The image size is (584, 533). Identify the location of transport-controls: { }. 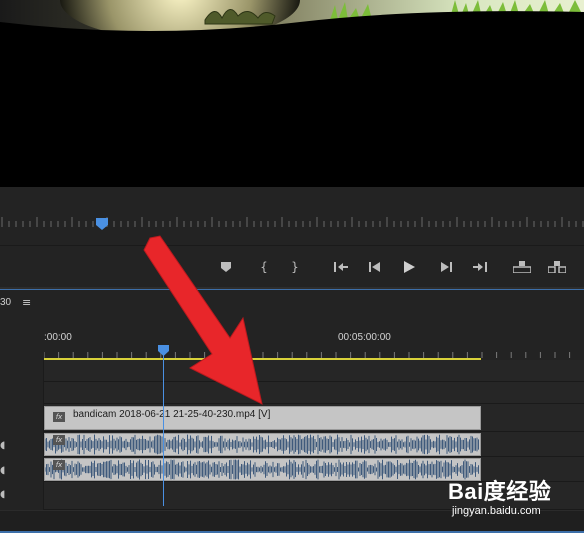
(292, 266).